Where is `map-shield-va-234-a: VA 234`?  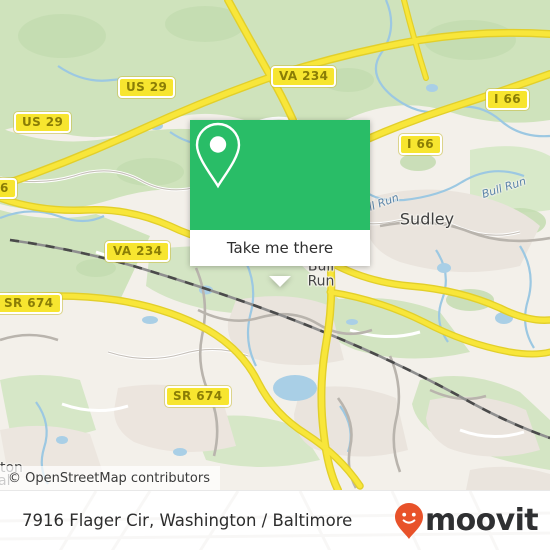 map-shield-va-234-a: VA 234 is located at coordinates (304, 76).